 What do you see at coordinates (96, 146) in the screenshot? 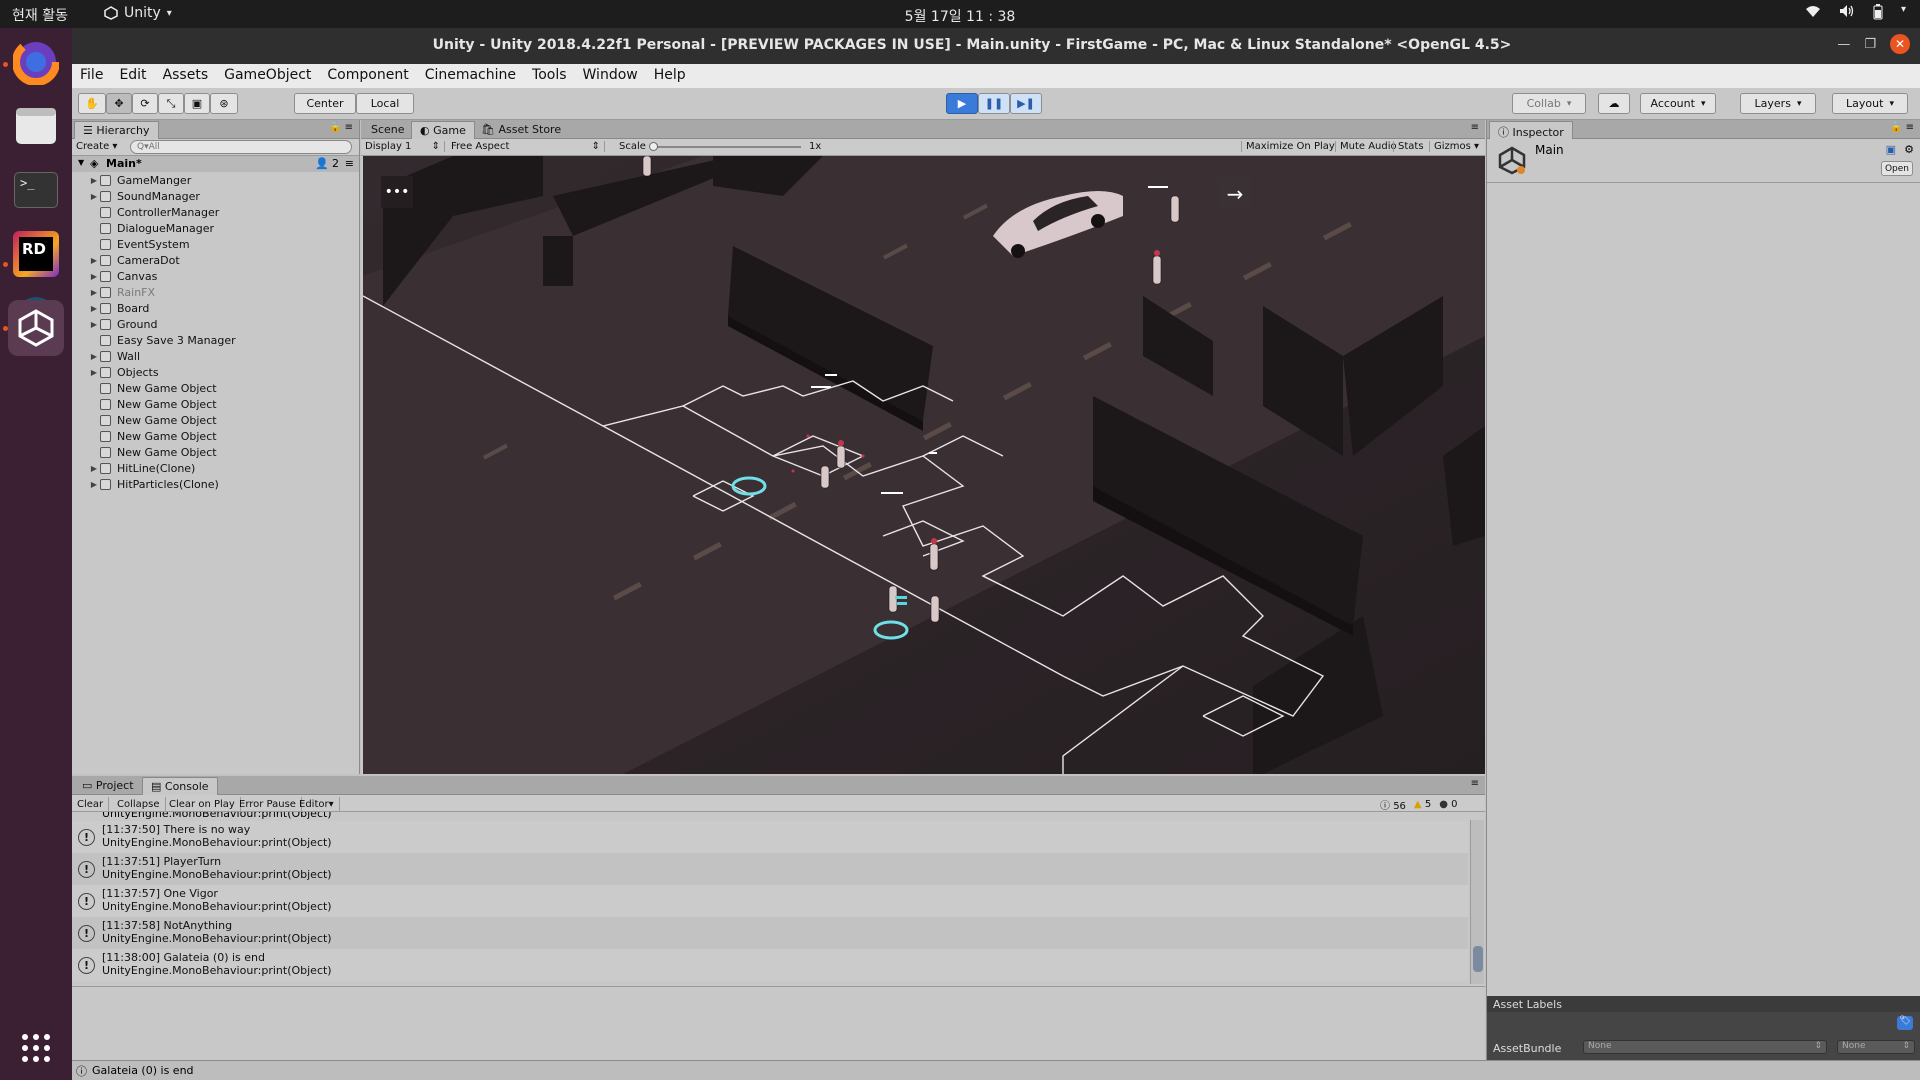
I see `create-dropdown: Create ▾` at bounding box center [96, 146].